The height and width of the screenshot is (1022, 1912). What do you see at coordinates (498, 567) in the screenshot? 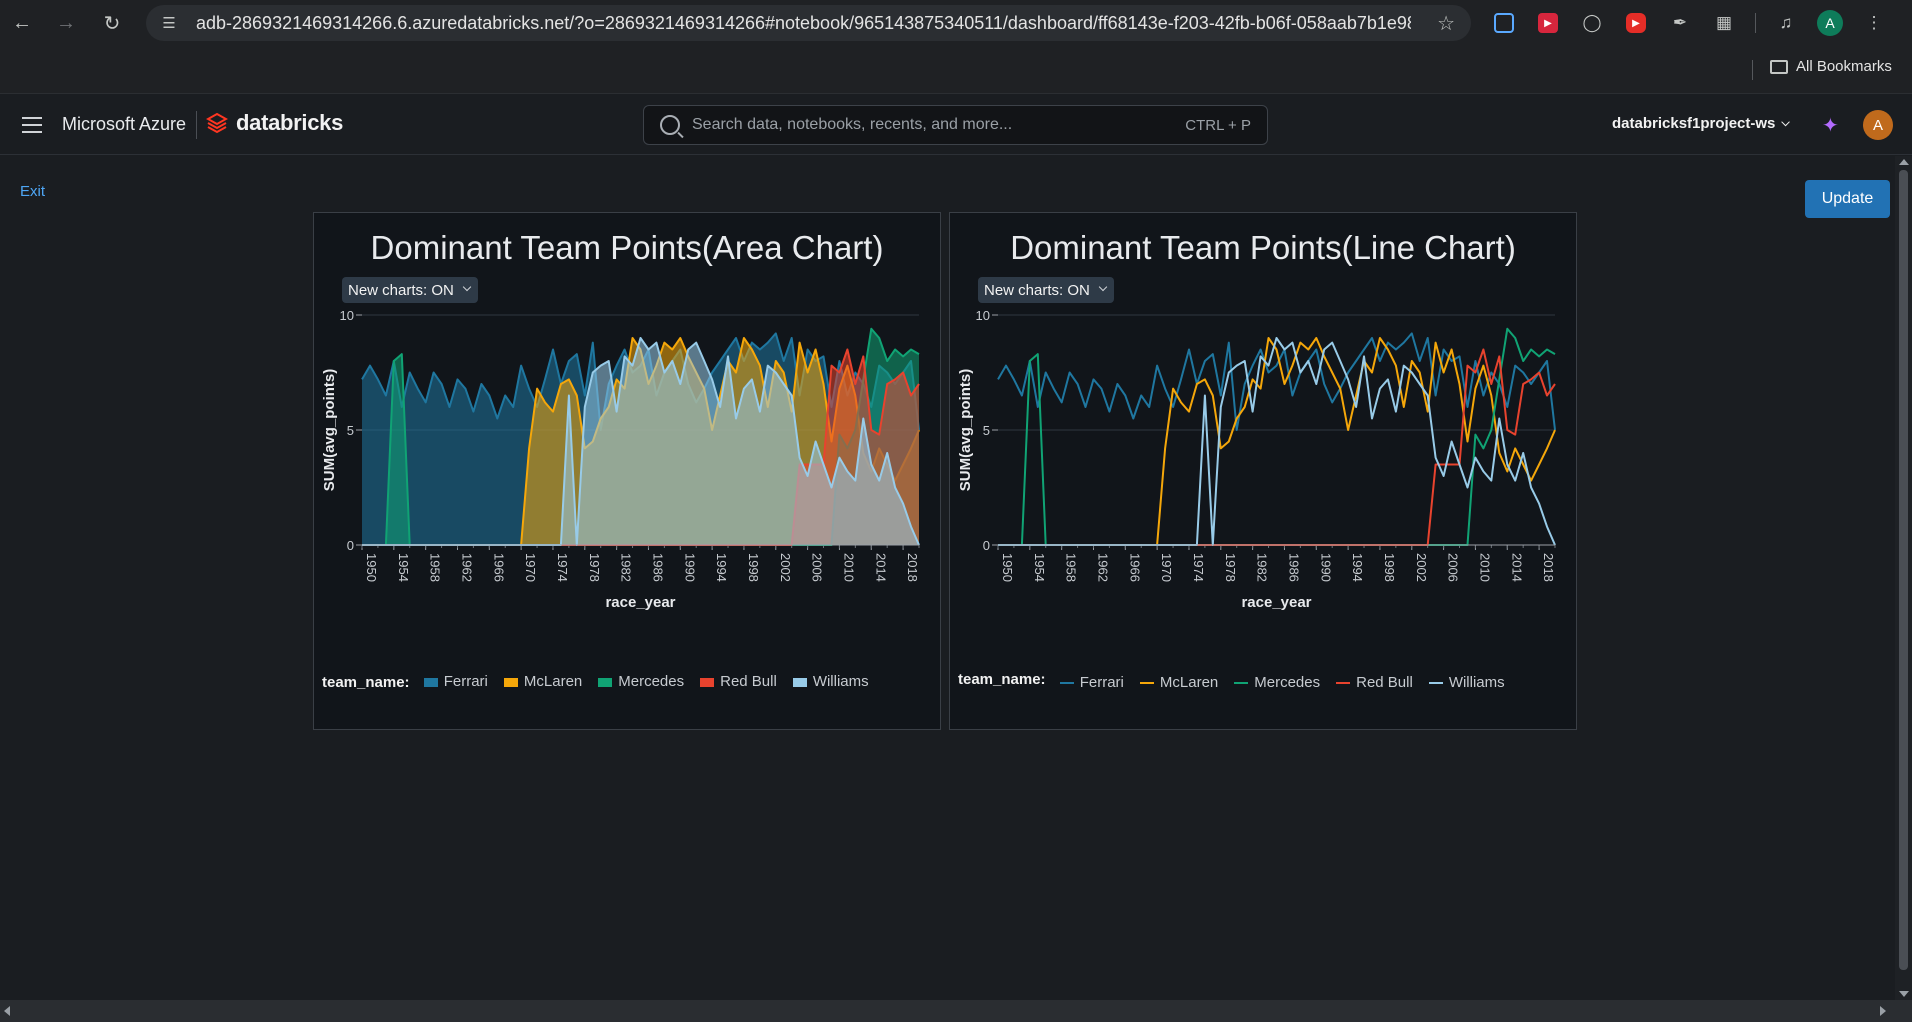
I see `x-tick-label: 1966` at bounding box center [498, 567].